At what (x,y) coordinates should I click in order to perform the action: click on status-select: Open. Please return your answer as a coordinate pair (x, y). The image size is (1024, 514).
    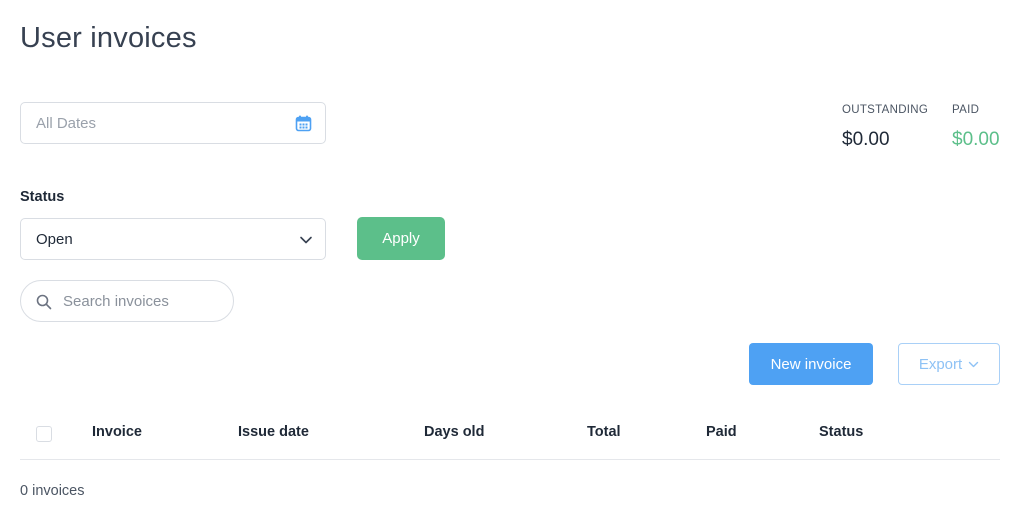
    Looking at the image, I should click on (173, 239).